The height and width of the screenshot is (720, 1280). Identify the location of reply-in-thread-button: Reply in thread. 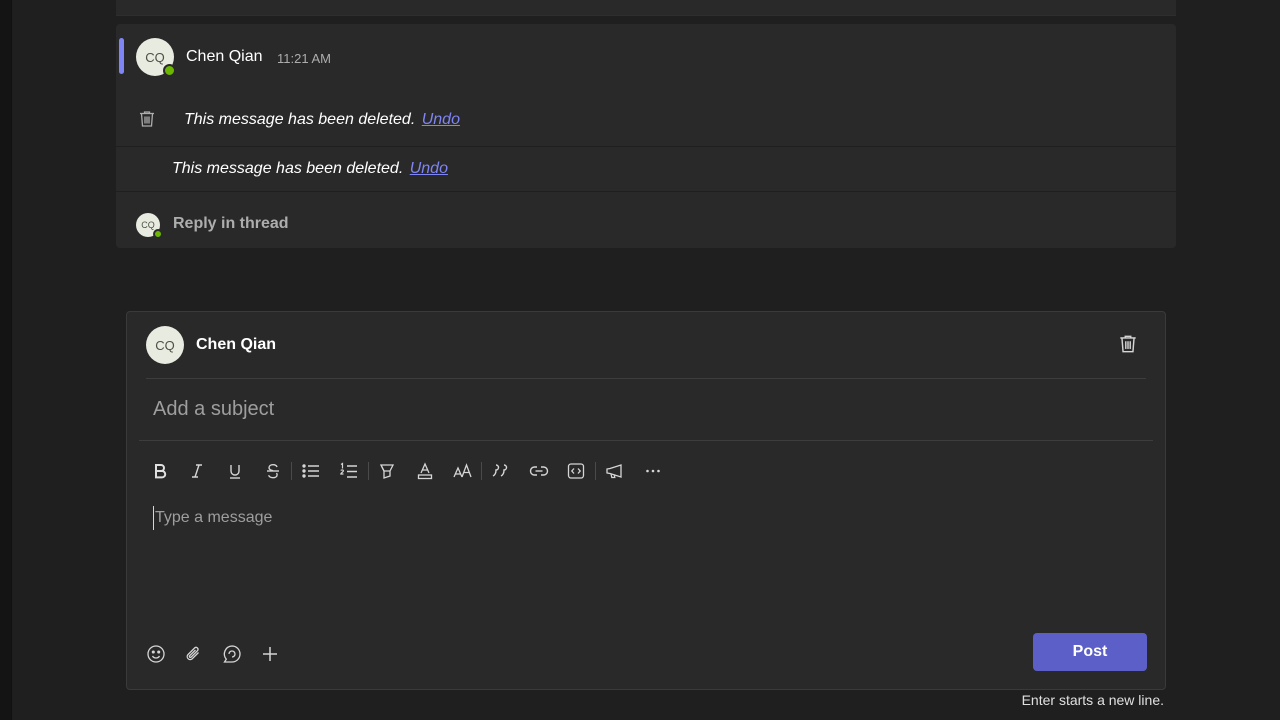
(231, 224).